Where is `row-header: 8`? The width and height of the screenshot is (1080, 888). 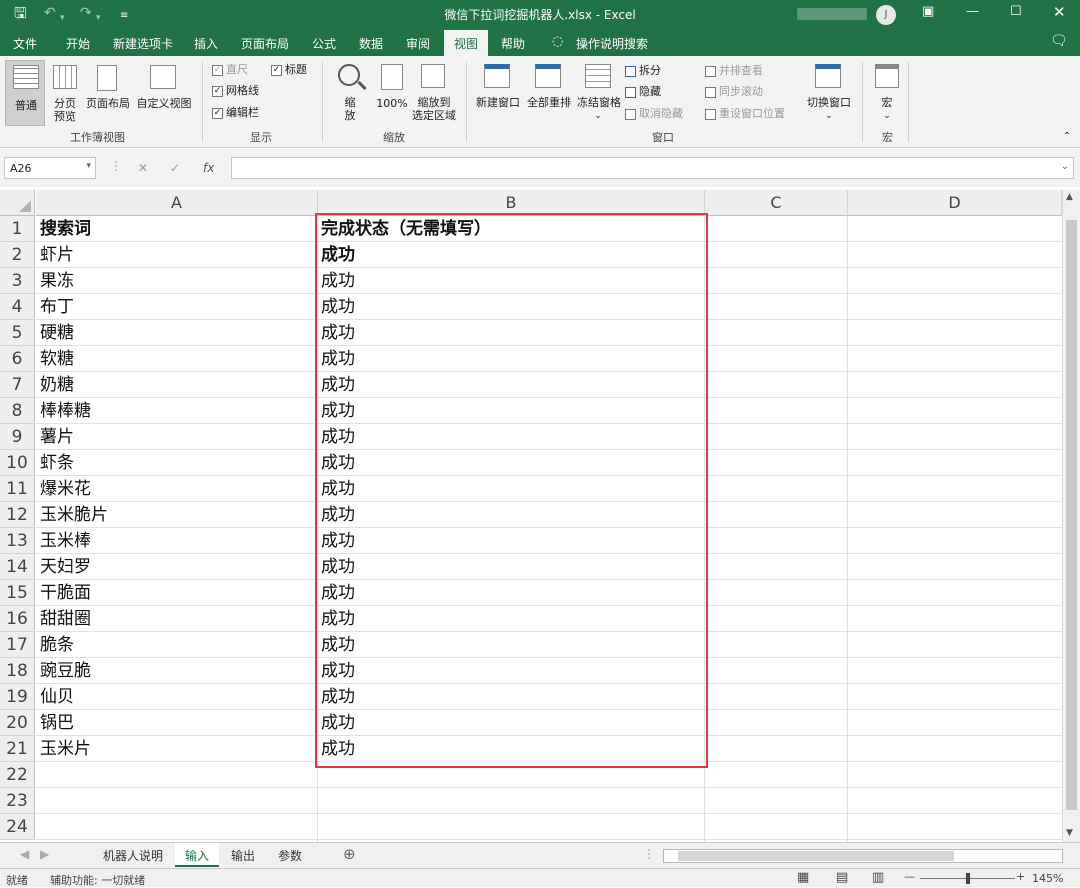
row-header: 8 is located at coordinates (17, 411).